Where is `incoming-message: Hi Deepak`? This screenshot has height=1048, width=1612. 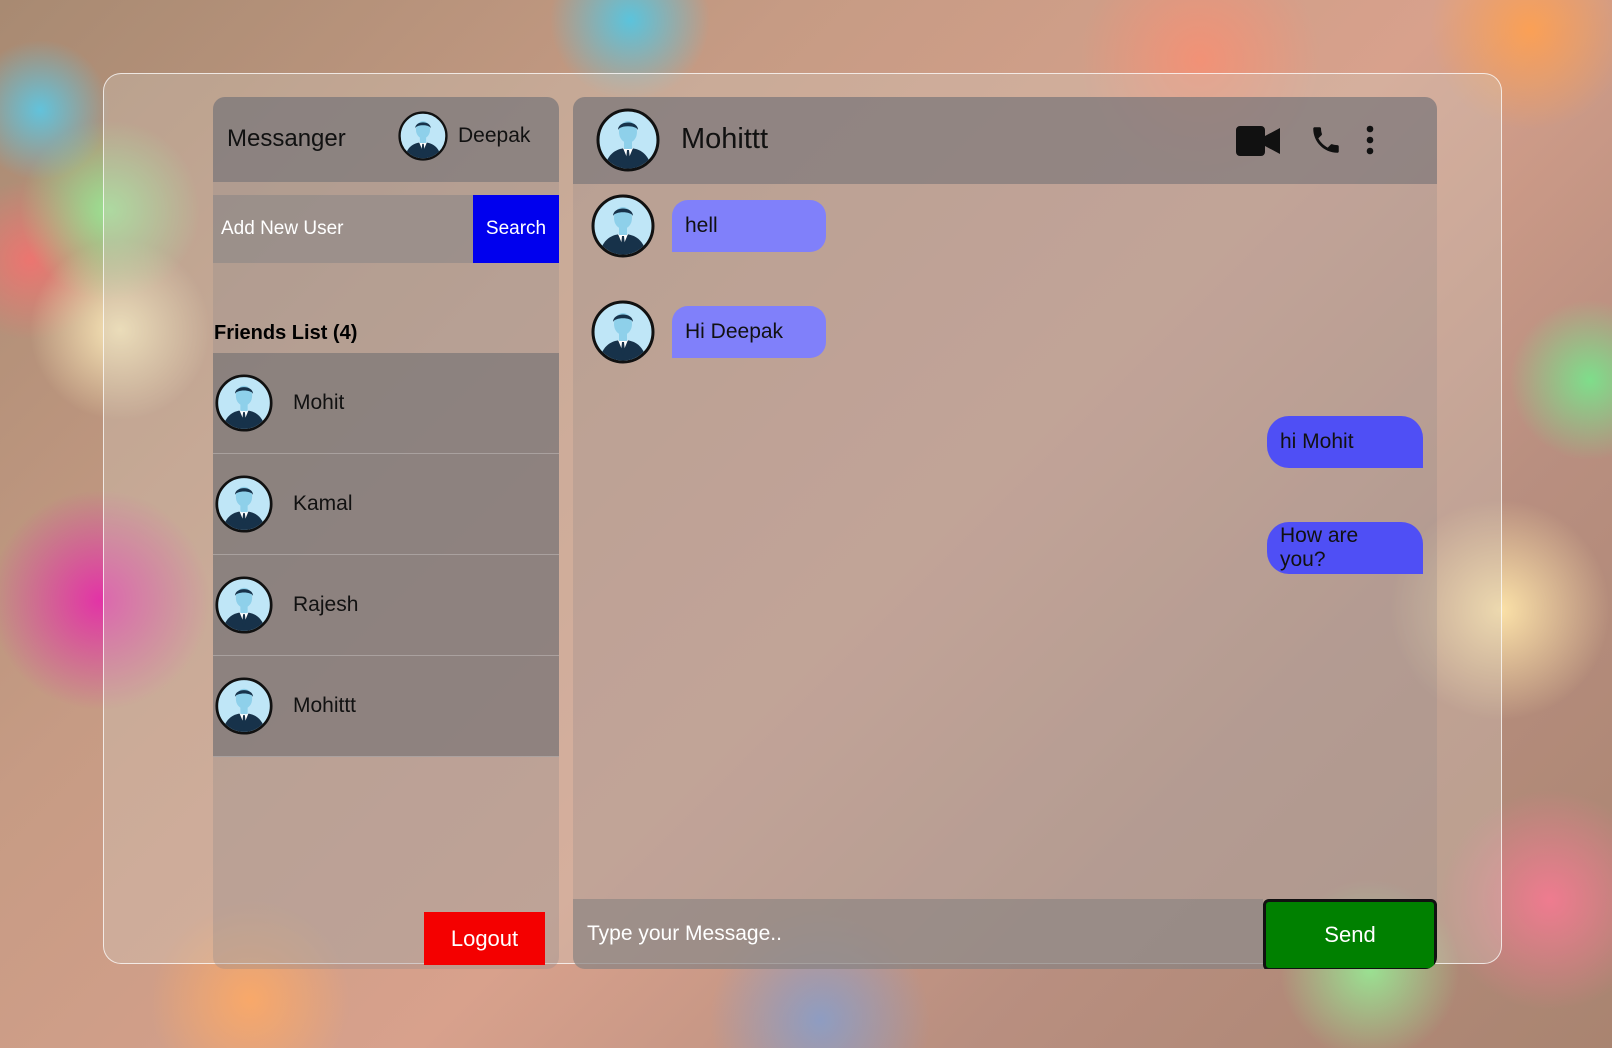 incoming-message: Hi Deepak is located at coordinates (708, 332).